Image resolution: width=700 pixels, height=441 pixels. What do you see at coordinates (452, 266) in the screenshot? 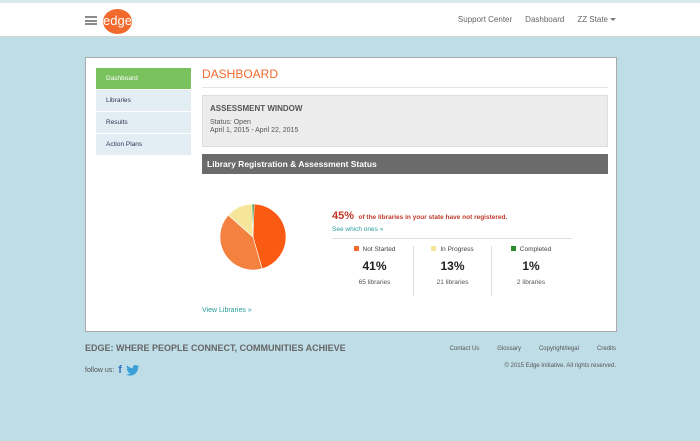
I see `stat-value: 13%` at bounding box center [452, 266].